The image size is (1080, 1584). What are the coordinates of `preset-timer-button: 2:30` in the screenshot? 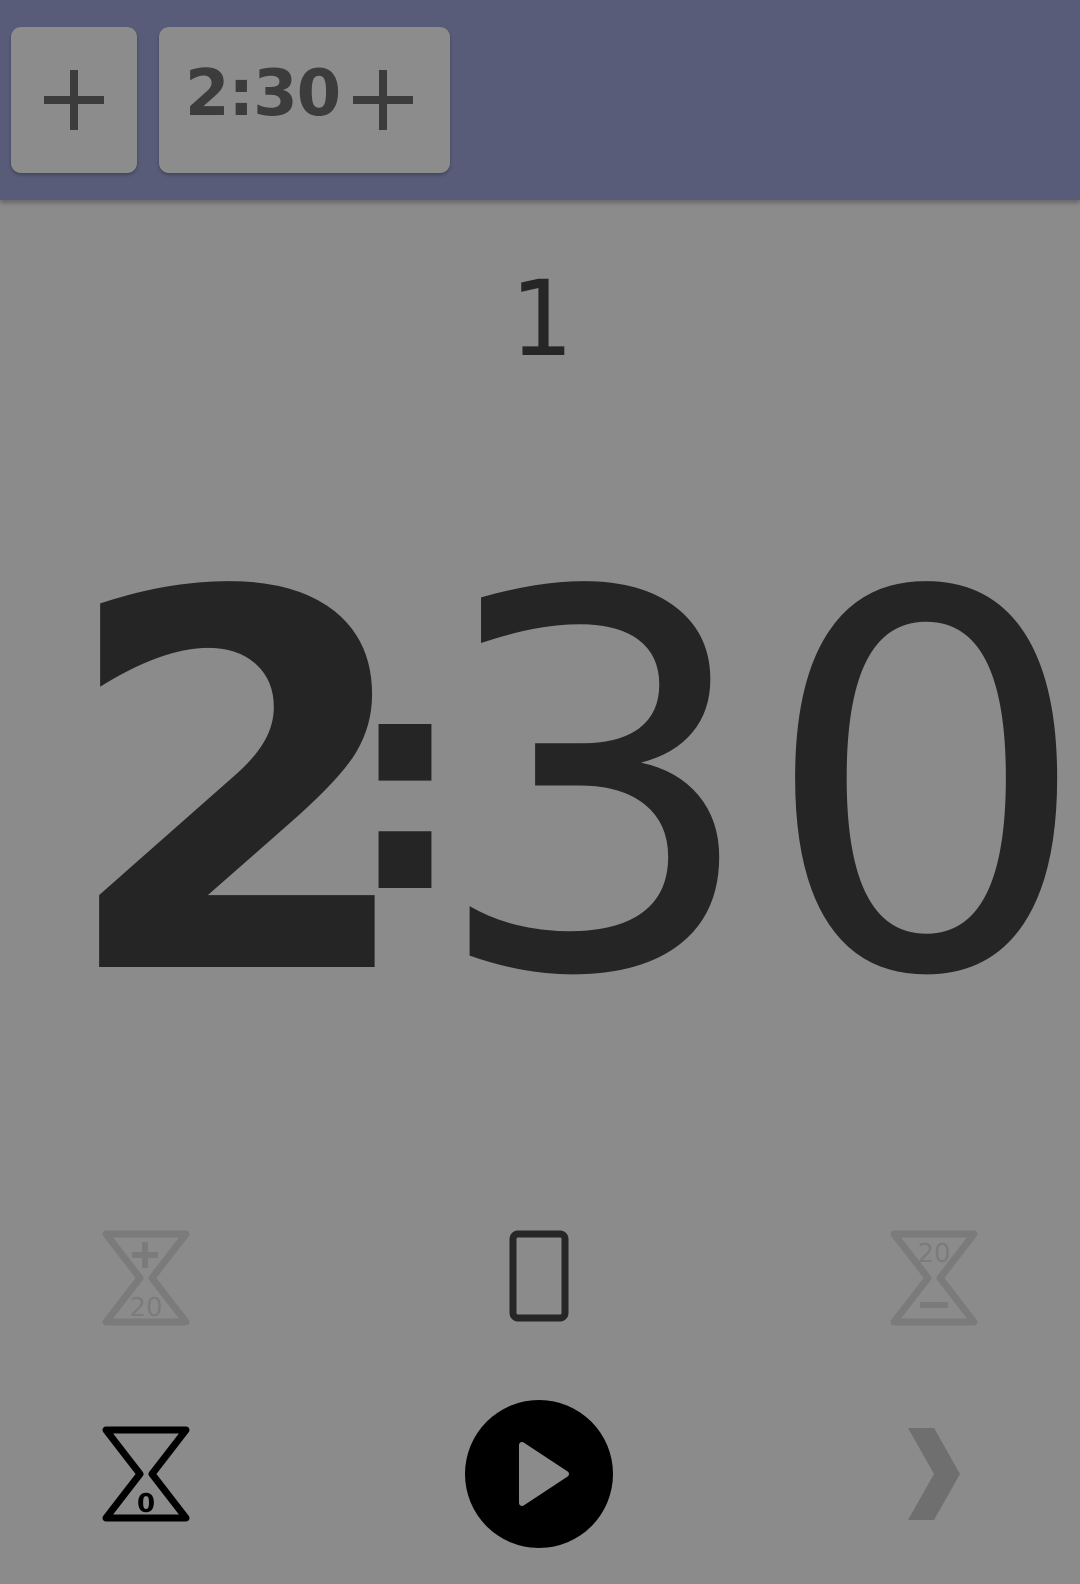 It's located at (304, 100).